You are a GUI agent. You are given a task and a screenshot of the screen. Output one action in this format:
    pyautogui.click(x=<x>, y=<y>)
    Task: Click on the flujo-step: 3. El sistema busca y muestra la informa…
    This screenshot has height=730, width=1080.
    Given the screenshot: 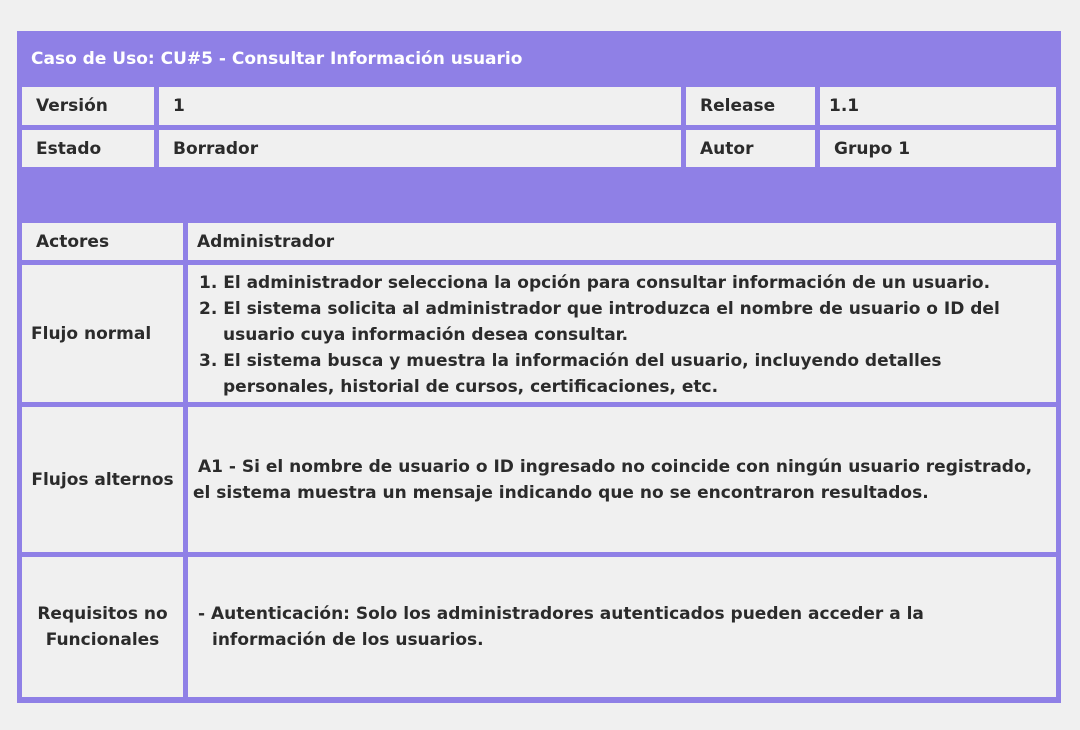 What is the action you would take?
    pyautogui.click(x=570, y=374)
    